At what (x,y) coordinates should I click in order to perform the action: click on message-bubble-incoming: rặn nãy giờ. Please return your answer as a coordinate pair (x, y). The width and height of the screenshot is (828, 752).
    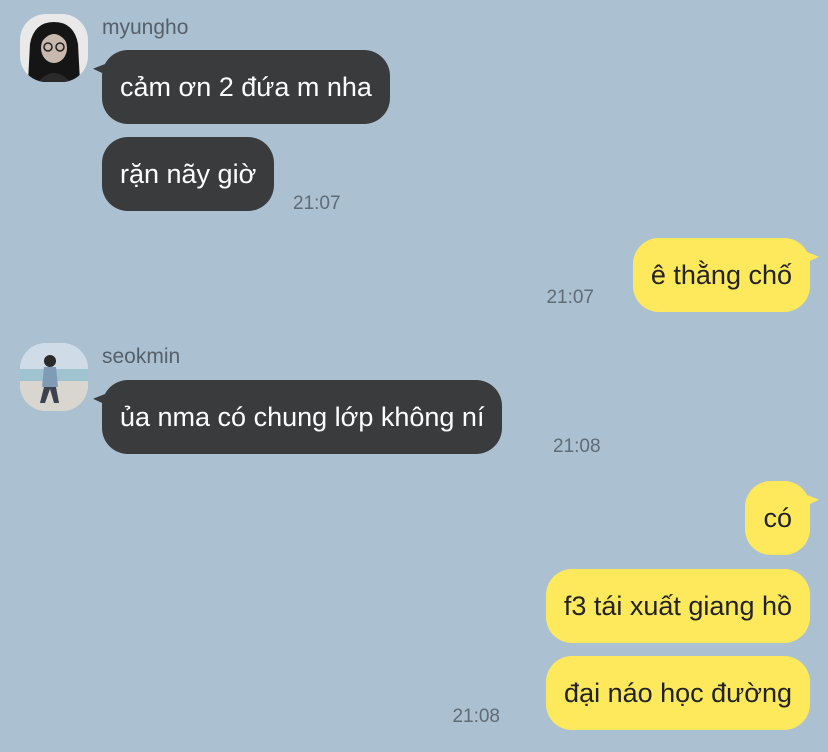
    Looking at the image, I should click on (188, 174).